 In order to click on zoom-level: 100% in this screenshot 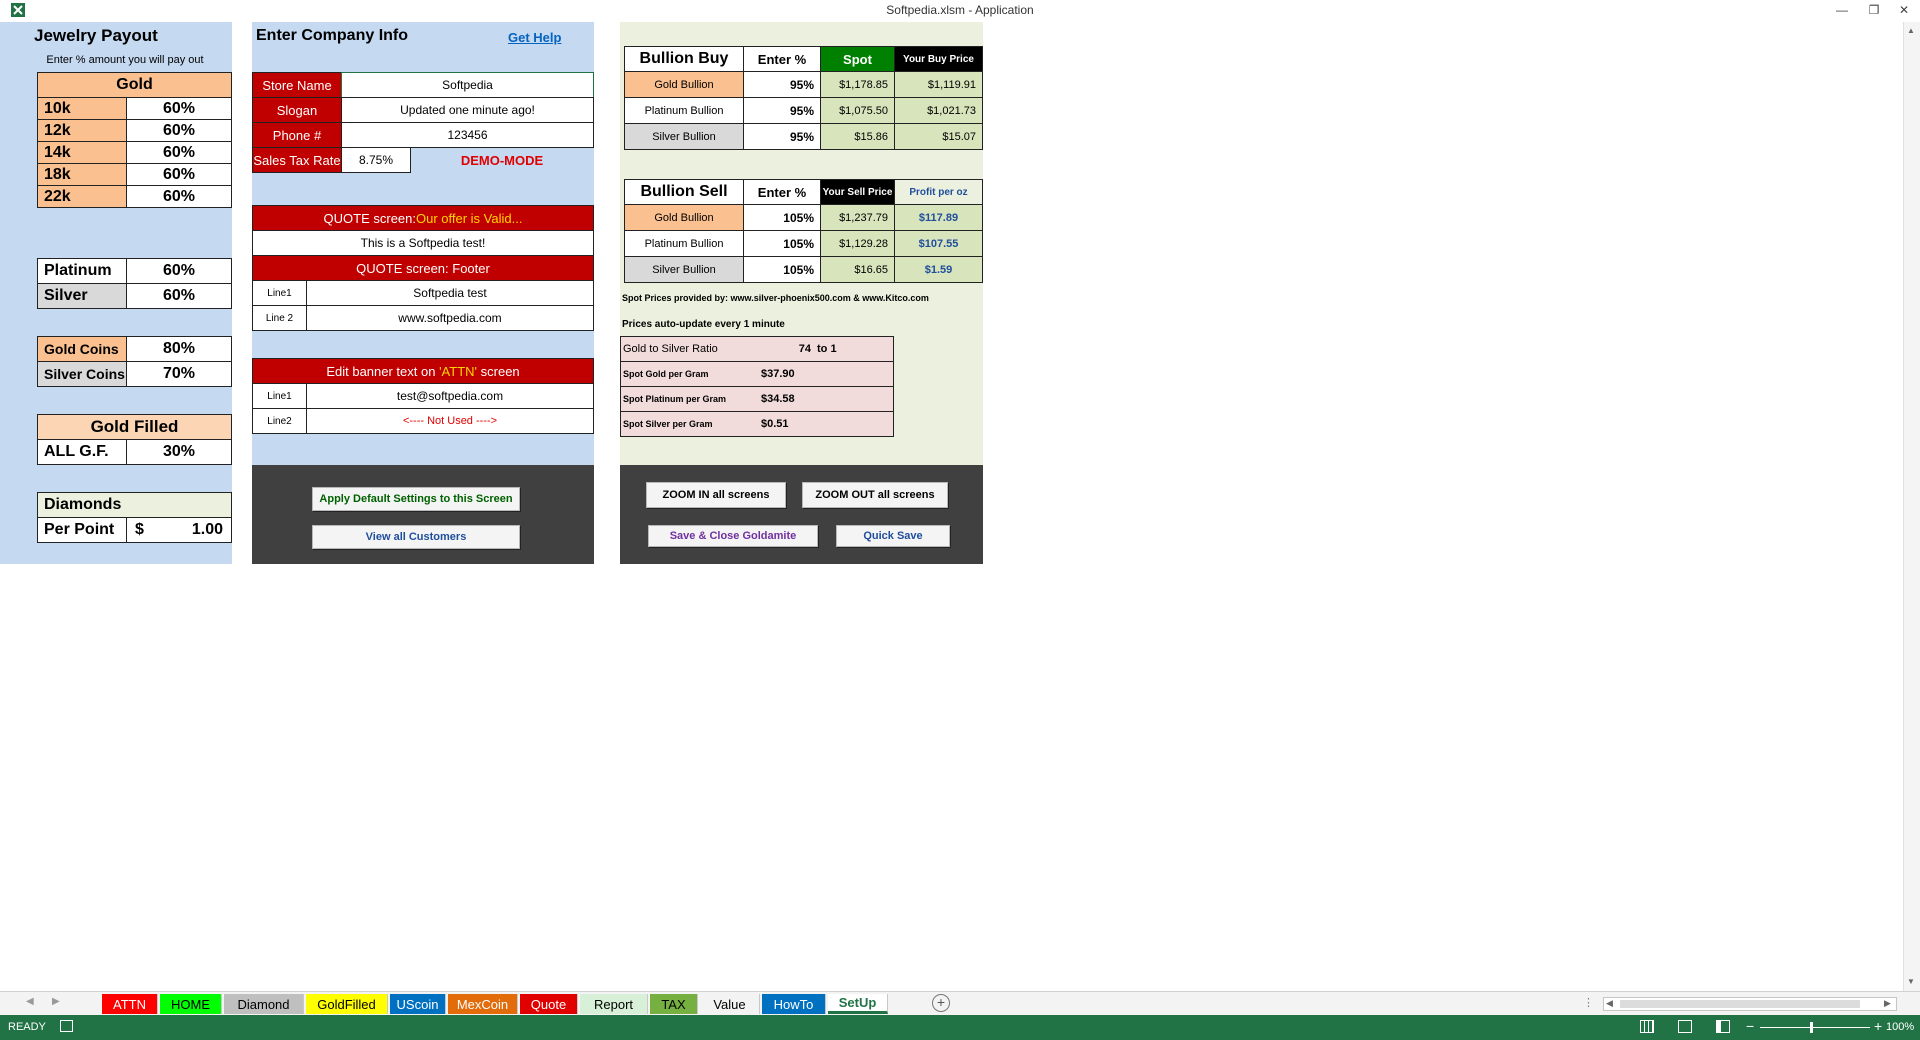, I will do `click(1900, 1027)`.